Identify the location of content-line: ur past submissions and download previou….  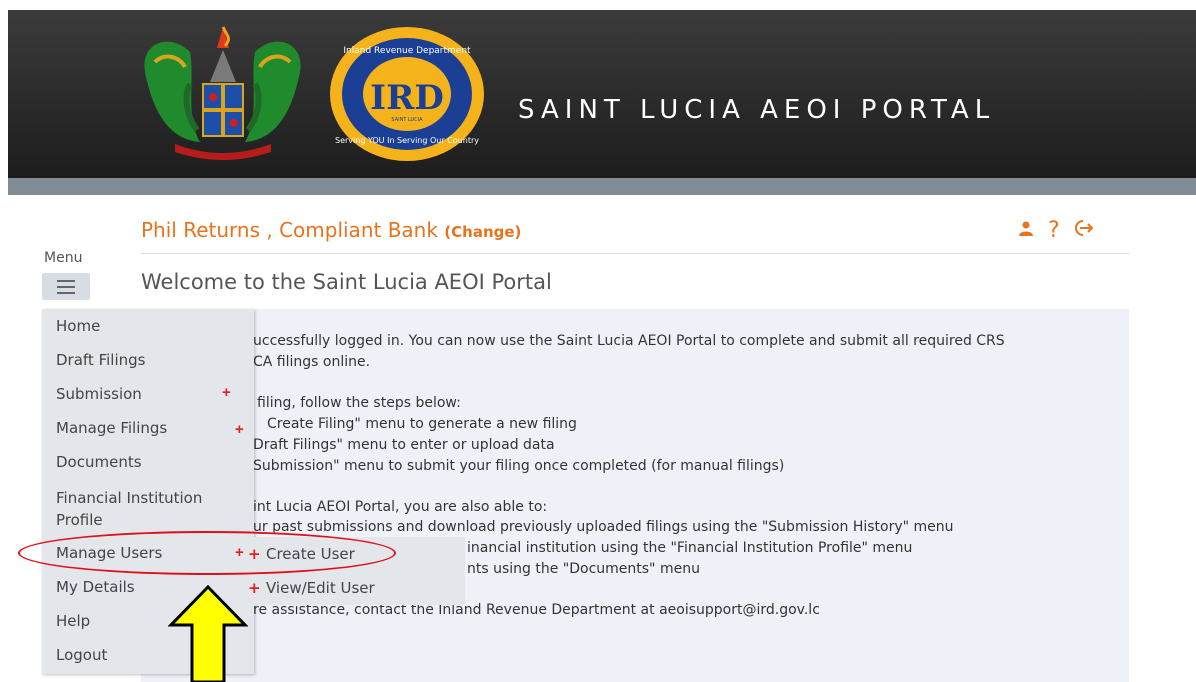
(603, 527).